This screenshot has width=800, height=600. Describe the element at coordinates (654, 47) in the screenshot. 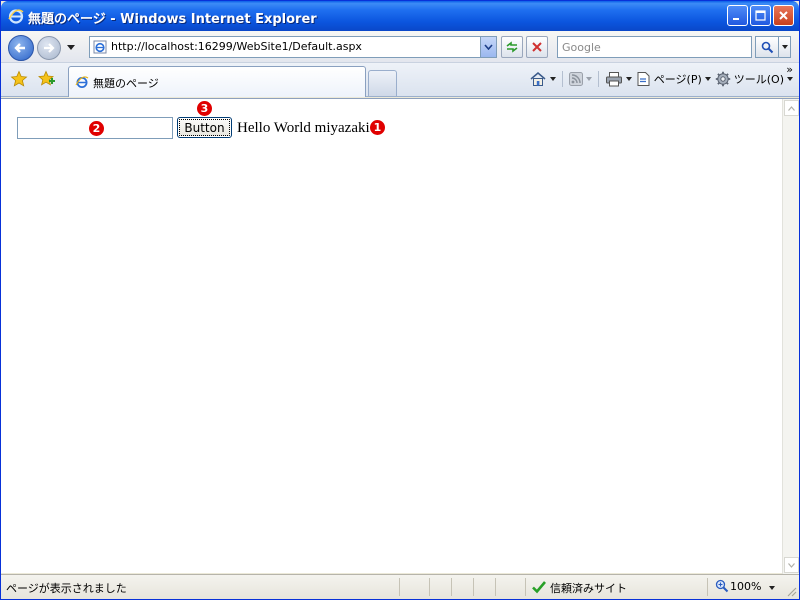

I see `search-box: Google` at that location.